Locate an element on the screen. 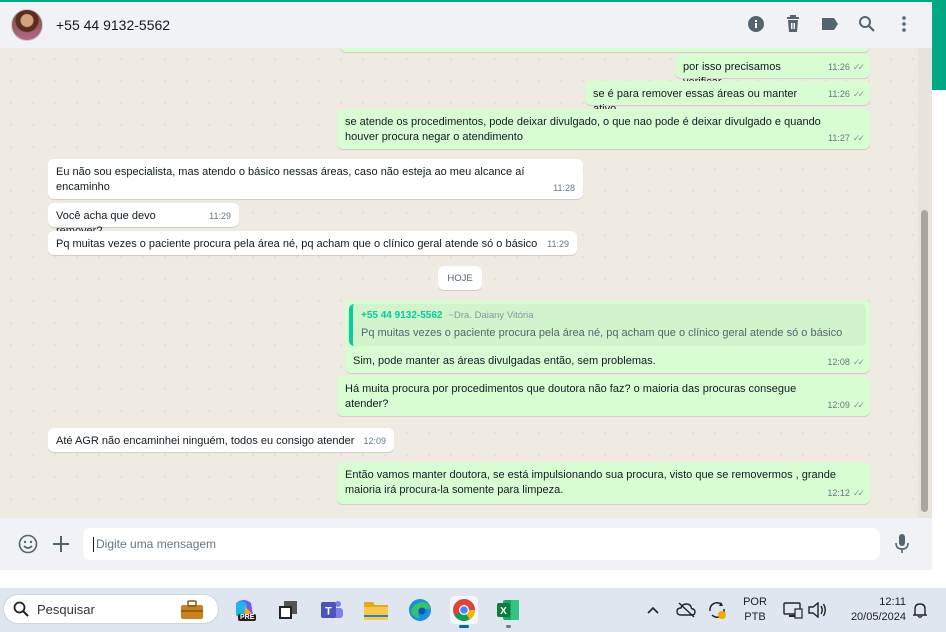  info-icon is located at coordinates (756, 24).